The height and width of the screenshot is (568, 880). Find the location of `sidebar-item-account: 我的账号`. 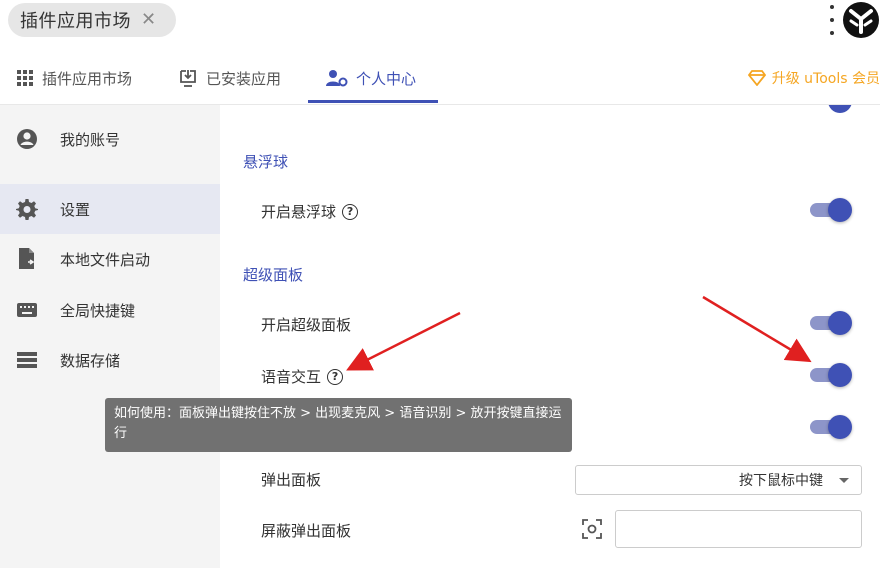

sidebar-item-account: 我的账号 is located at coordinates (110, 139).